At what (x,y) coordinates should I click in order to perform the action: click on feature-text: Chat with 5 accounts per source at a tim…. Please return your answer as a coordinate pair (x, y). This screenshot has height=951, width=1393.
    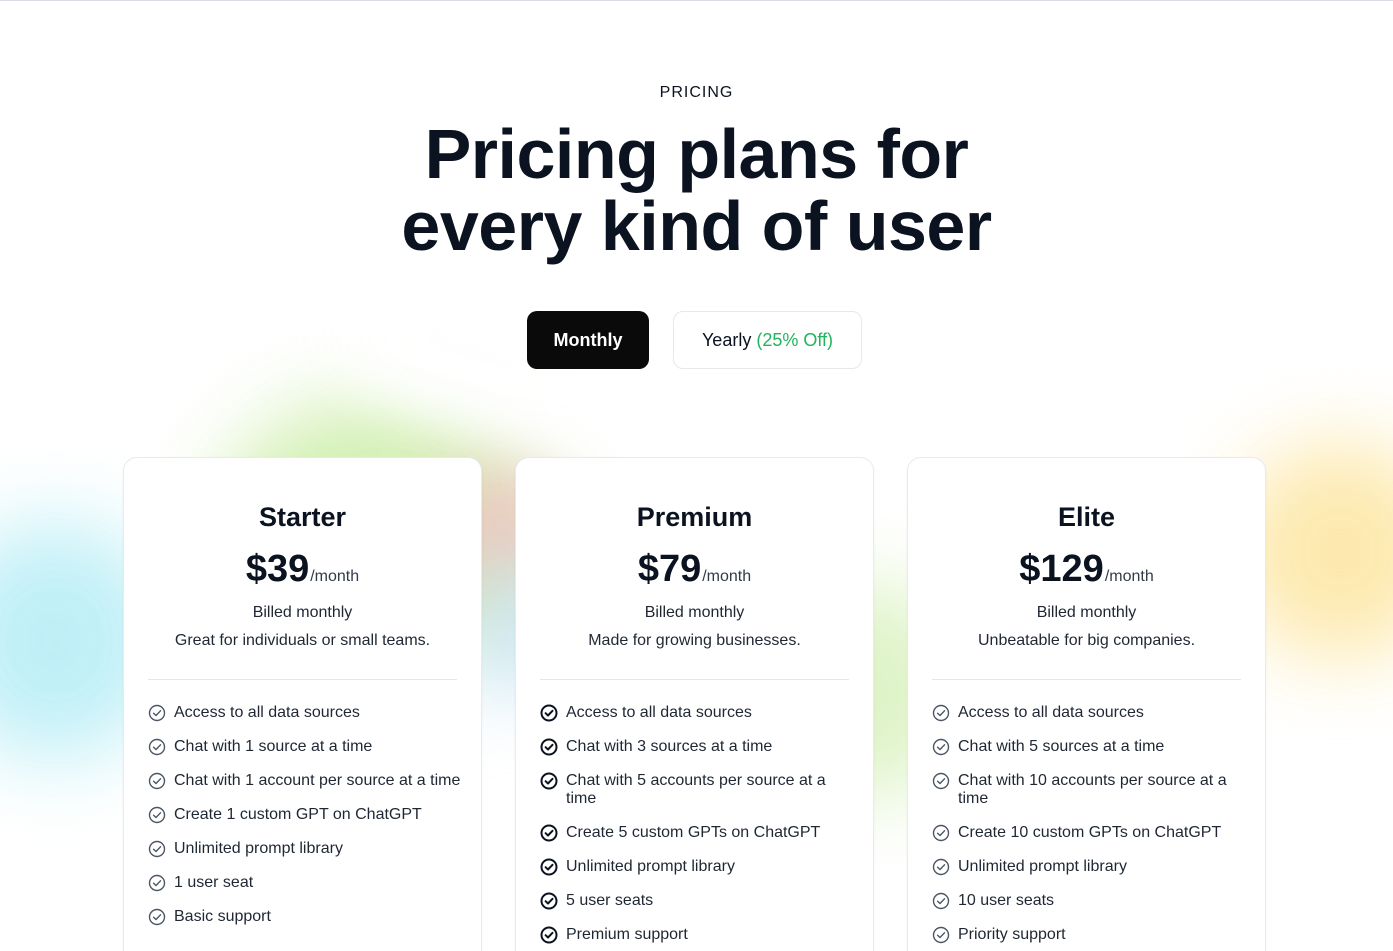
    Looking at the image, I should click on (696, 789).